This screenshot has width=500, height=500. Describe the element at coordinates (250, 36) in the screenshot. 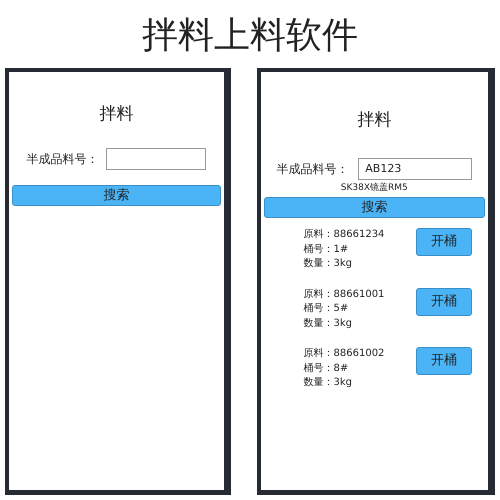

I see `app-title: 拌料上料软件` at that location.